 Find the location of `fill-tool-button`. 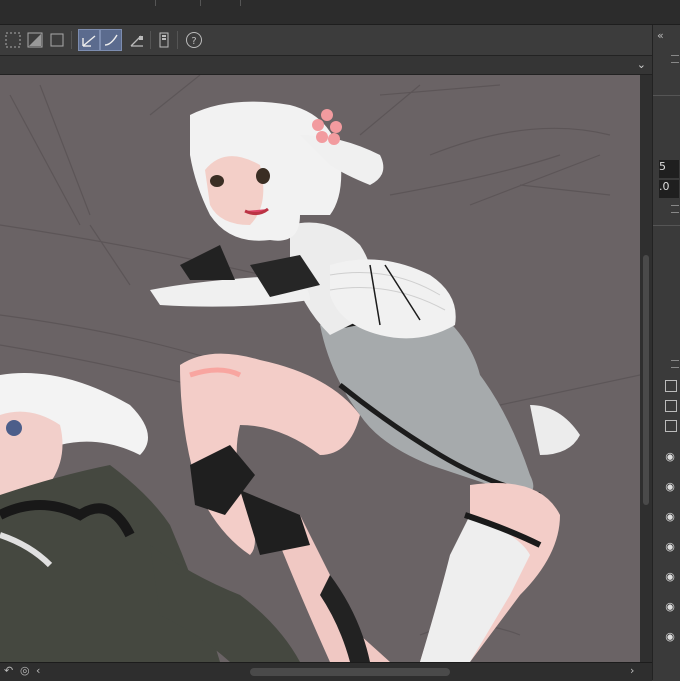

fill-tool-button is located at coordinates (35, 40).